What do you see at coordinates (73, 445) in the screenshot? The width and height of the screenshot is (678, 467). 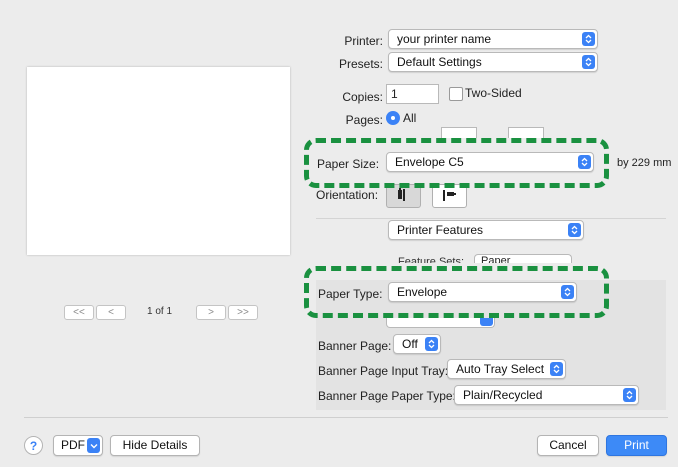 I see `pdf-label: PDF` at bounding box center [73, 445].